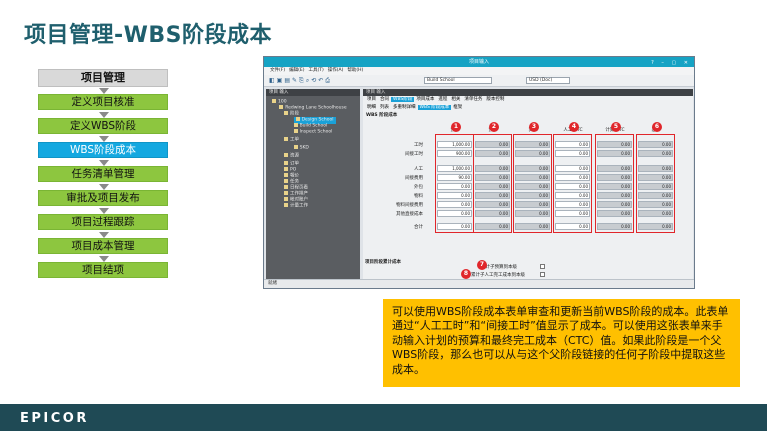 The width and height of the screenshot is (767, 431). I want to click on toolbar-icons: ◧▣▤✎⎘⌕⟲↶⎙, so click(300, 81).